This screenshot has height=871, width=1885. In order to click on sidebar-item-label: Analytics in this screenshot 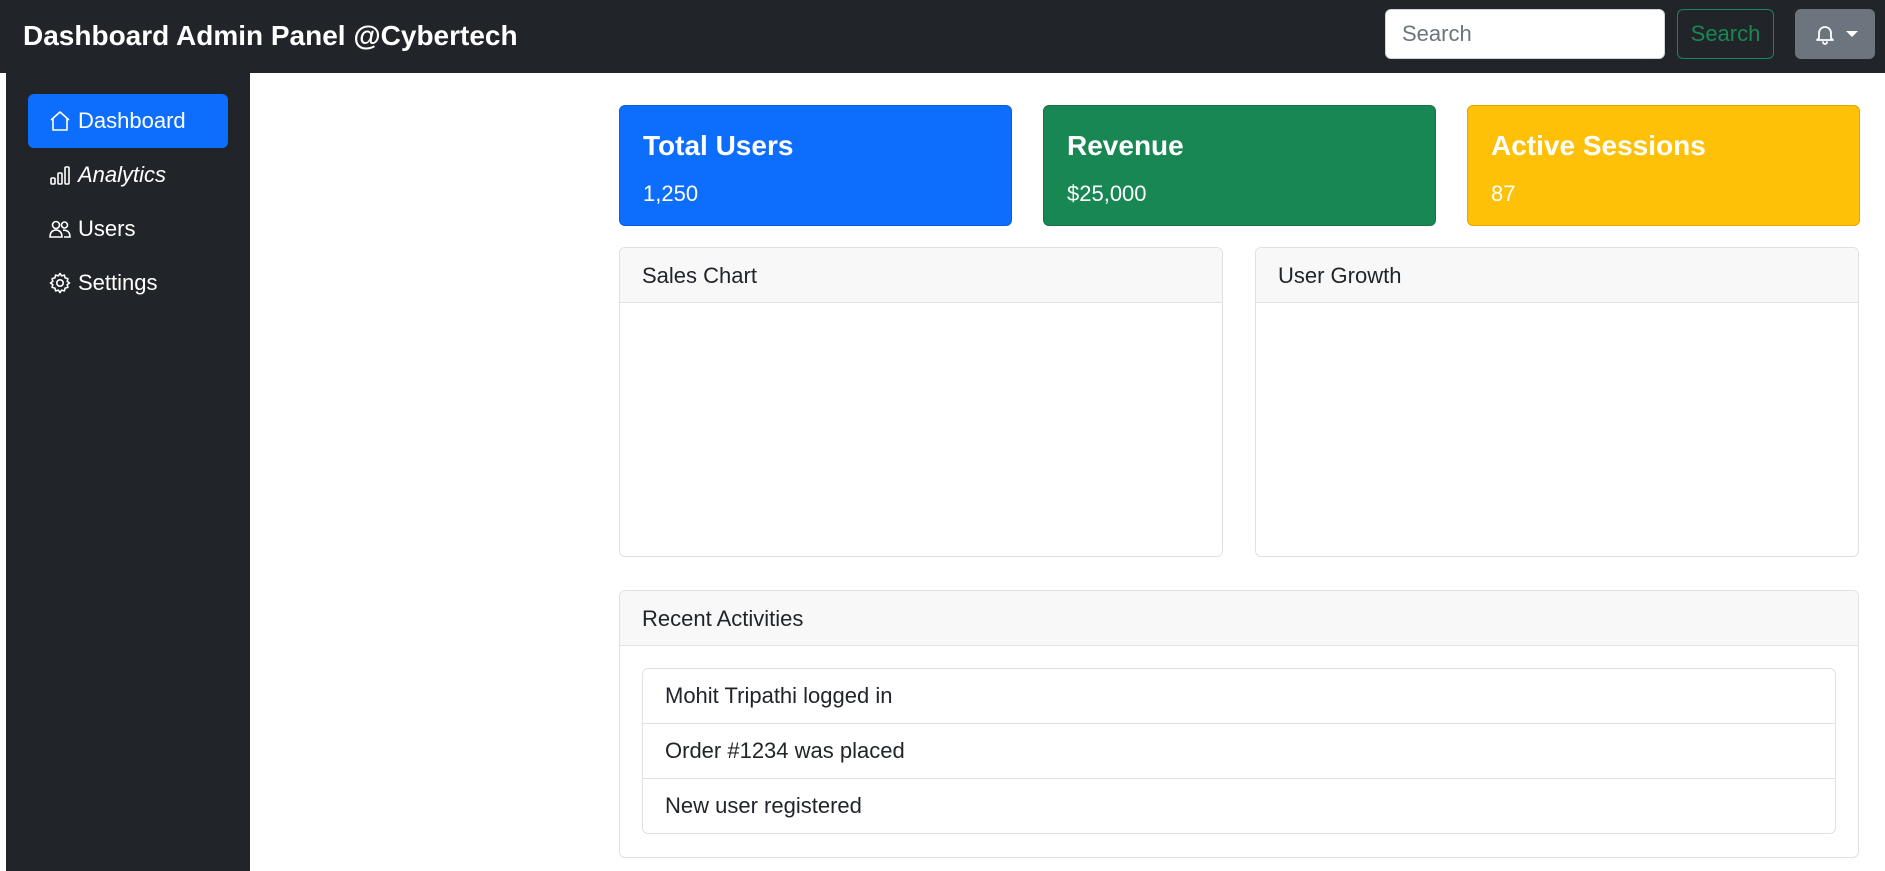, I will do `click(122, 174)`.